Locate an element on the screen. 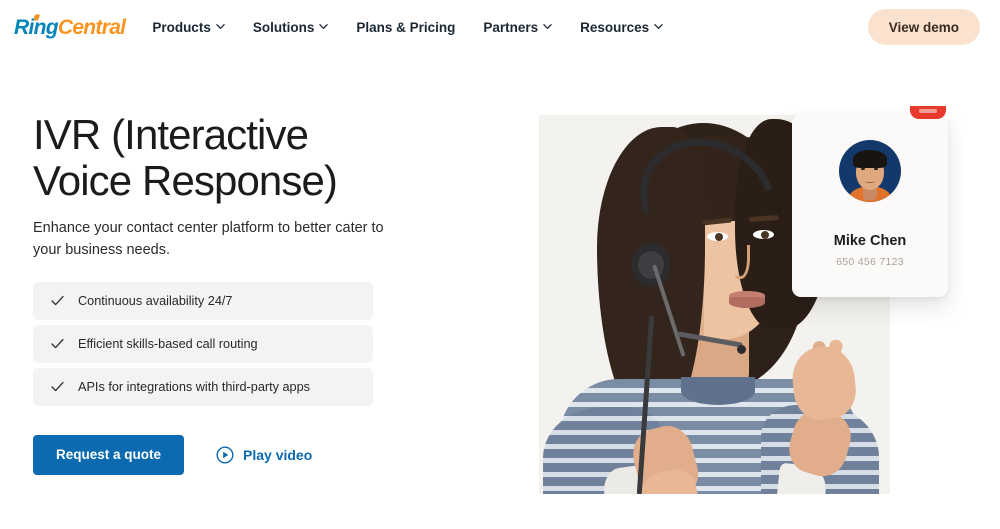 This screenshot has width=1000, height=529. nav-label: Partners is located at coordinates (511, 27).